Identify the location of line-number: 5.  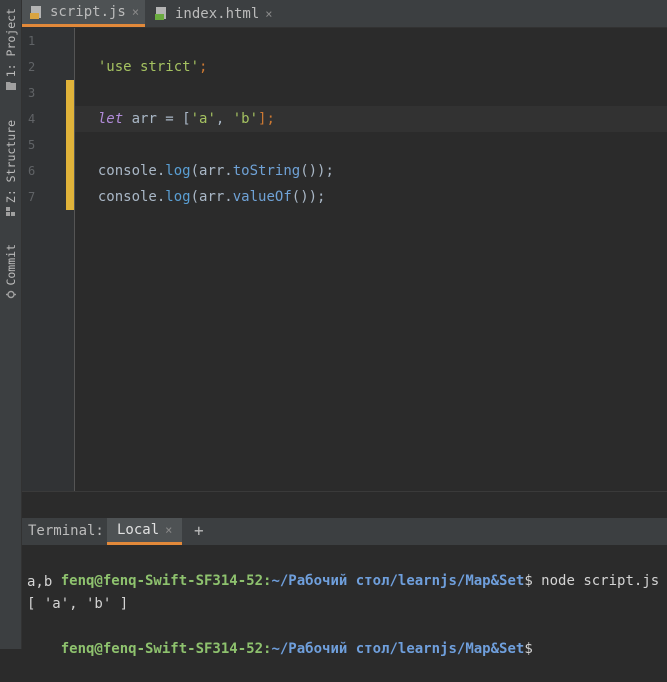
(32, 145).